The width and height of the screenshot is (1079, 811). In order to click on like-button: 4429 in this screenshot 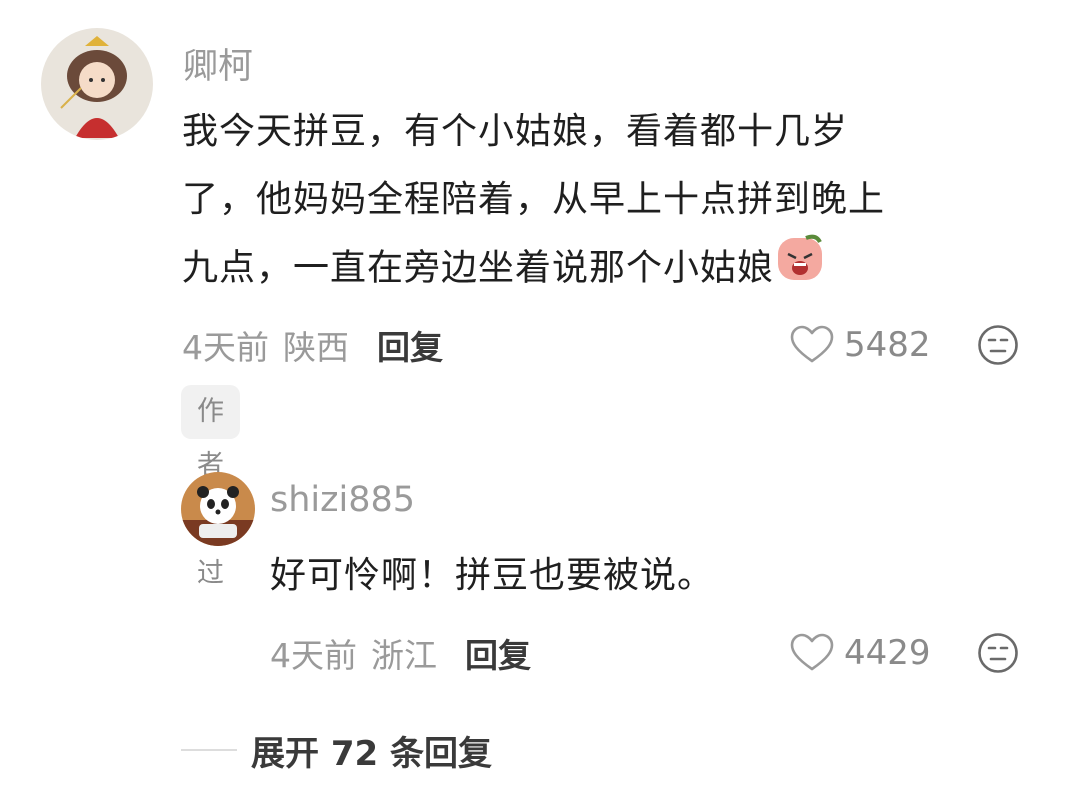, I will do `click(860, 653)`.